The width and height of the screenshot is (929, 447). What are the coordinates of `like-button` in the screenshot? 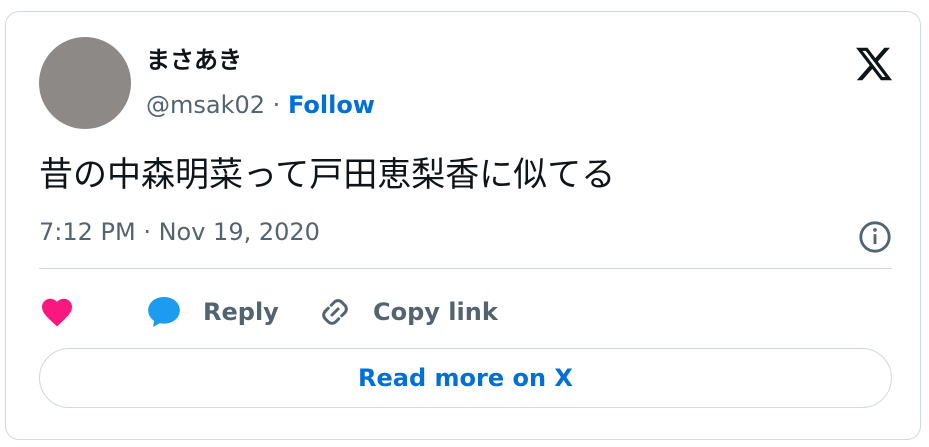 It's located at (57, 312).